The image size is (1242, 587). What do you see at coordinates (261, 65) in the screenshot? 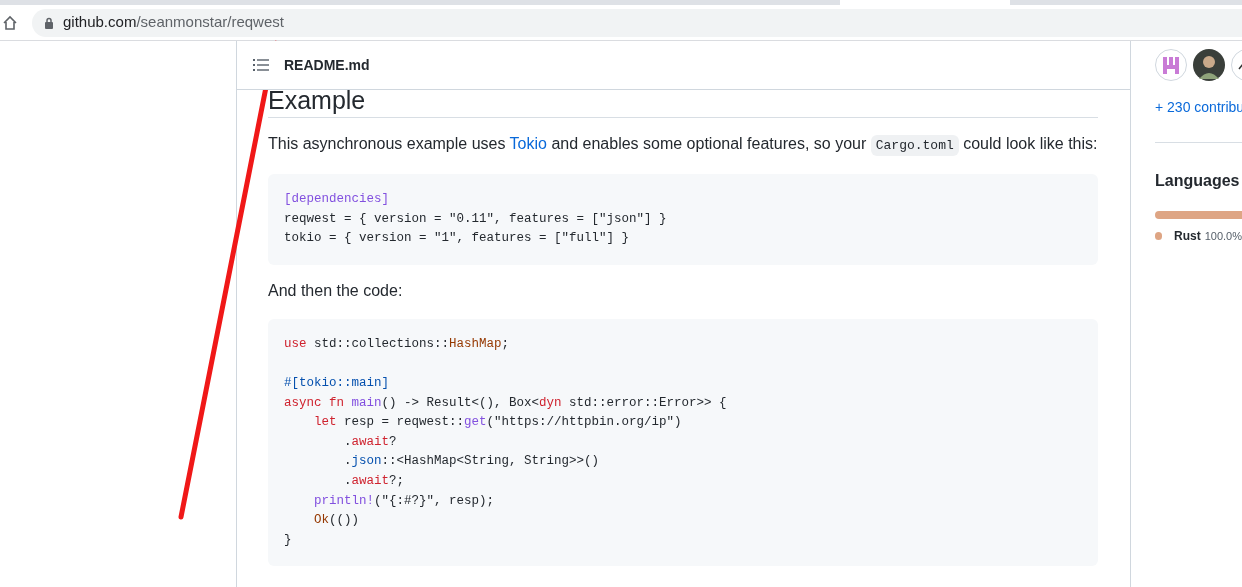
I see `list-icon` at bounding box center [261, 65].